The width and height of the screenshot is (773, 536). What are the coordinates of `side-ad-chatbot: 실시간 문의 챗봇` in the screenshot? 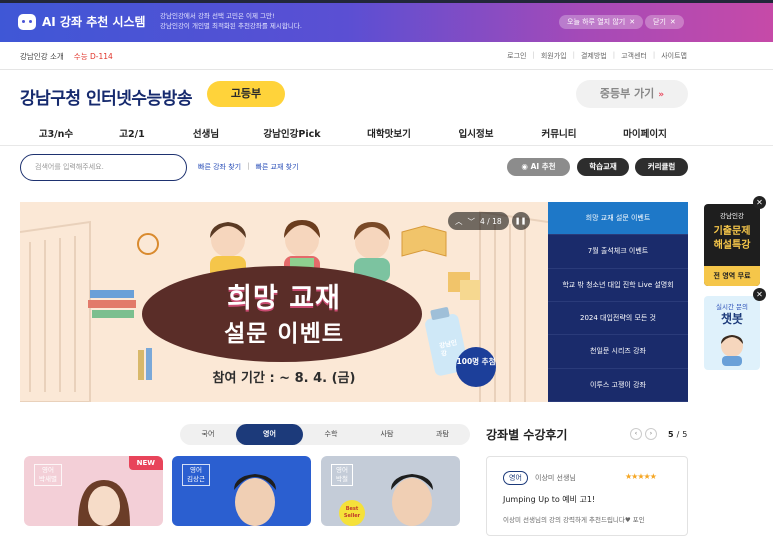 It's located at (732, 333).